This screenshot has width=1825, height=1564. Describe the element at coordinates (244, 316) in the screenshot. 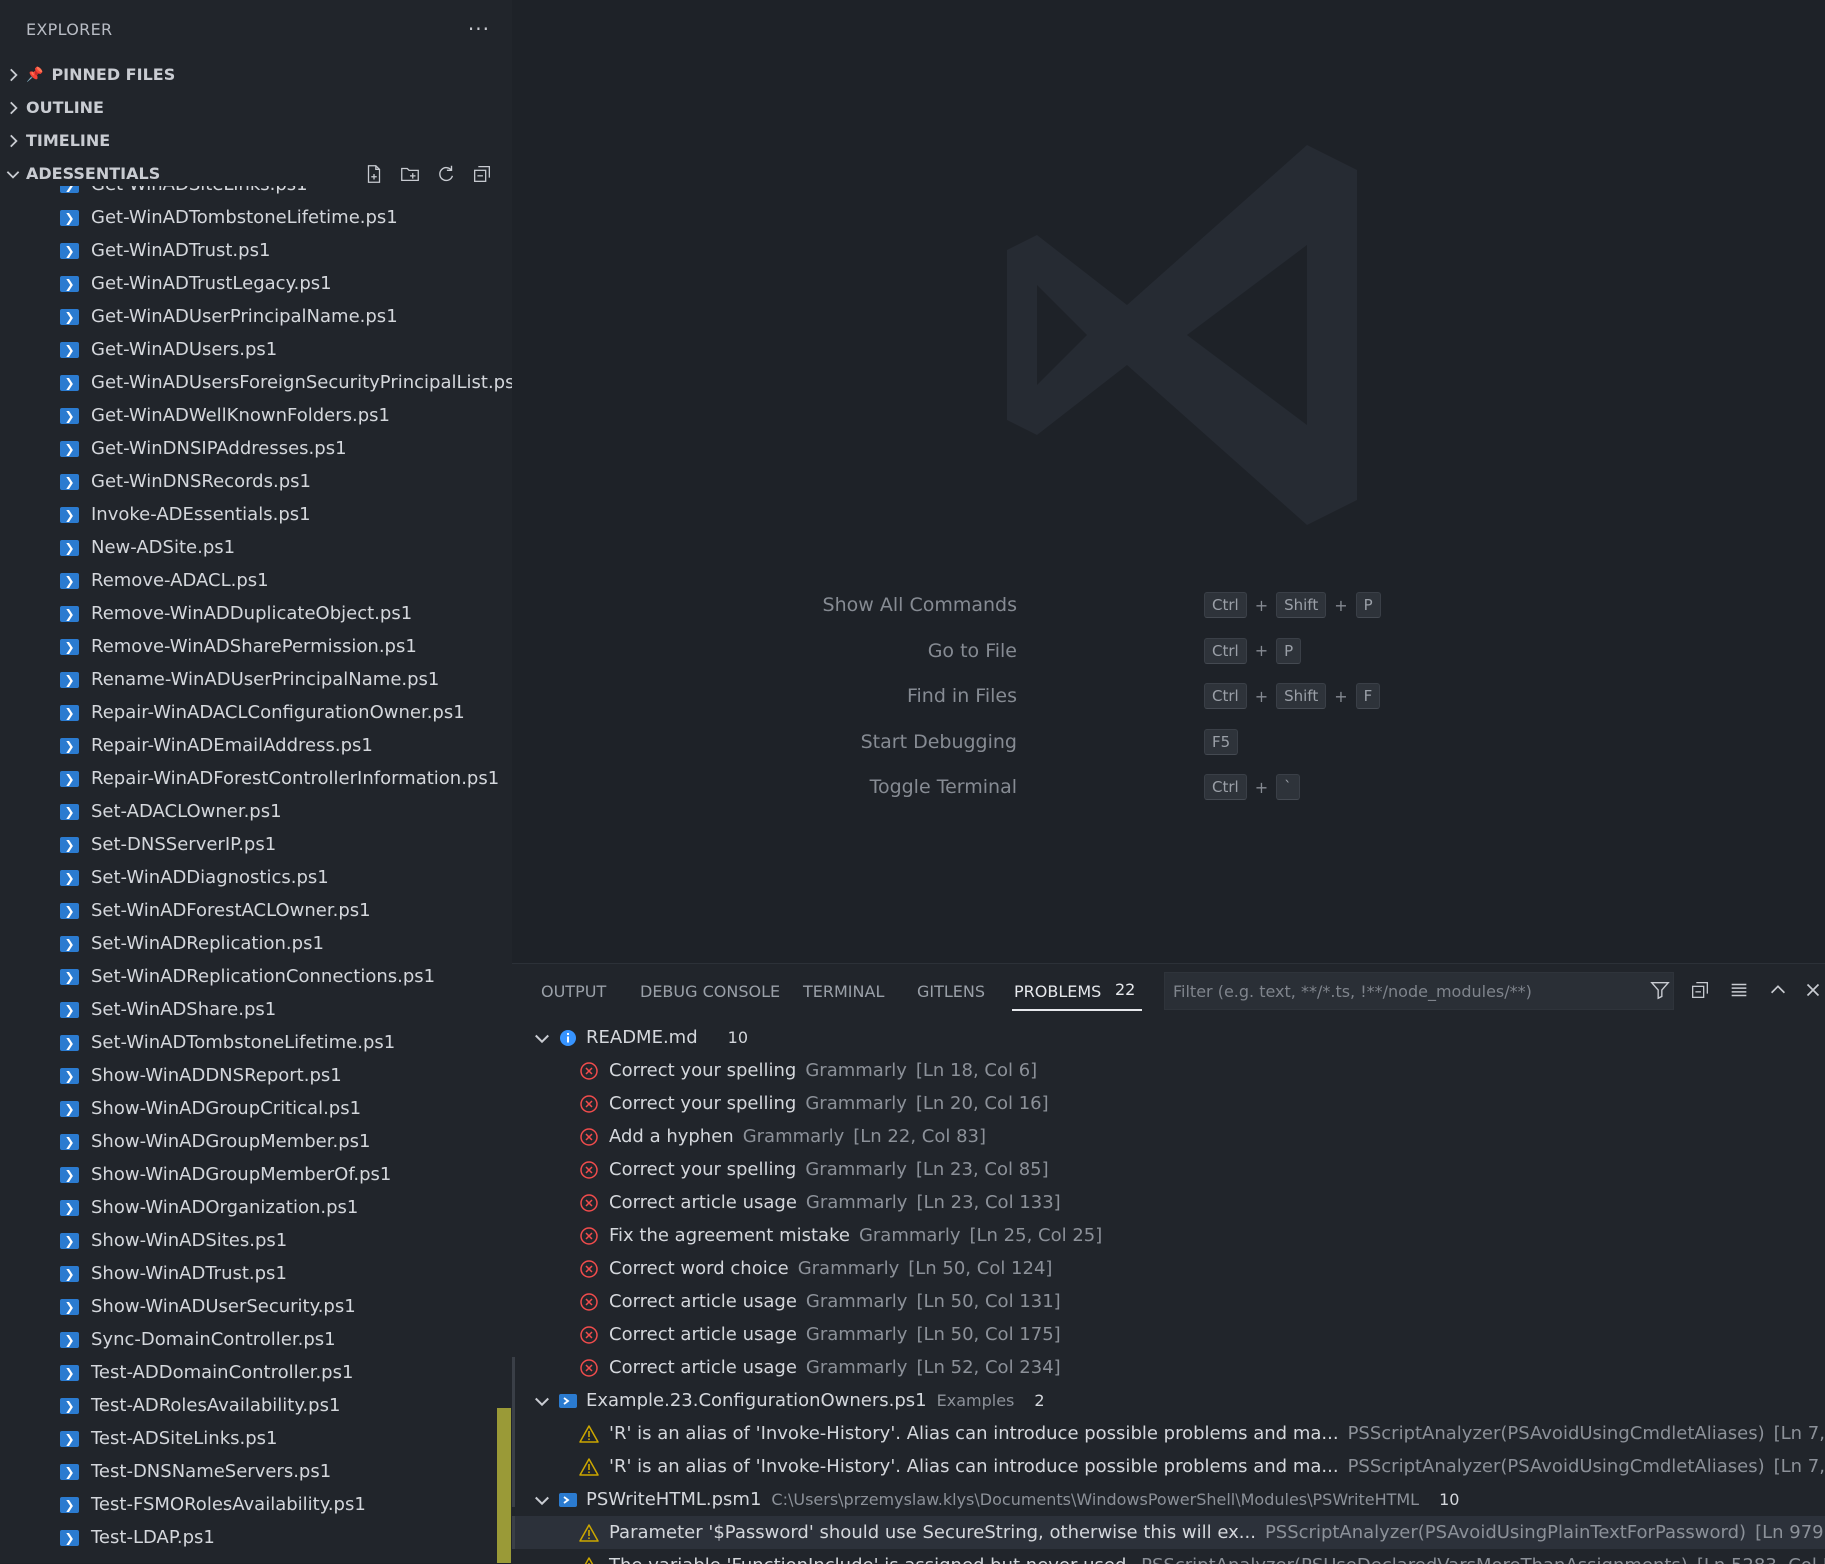

I see `file-name: Get-WinADUserPrincipalName.ps1` at that location.